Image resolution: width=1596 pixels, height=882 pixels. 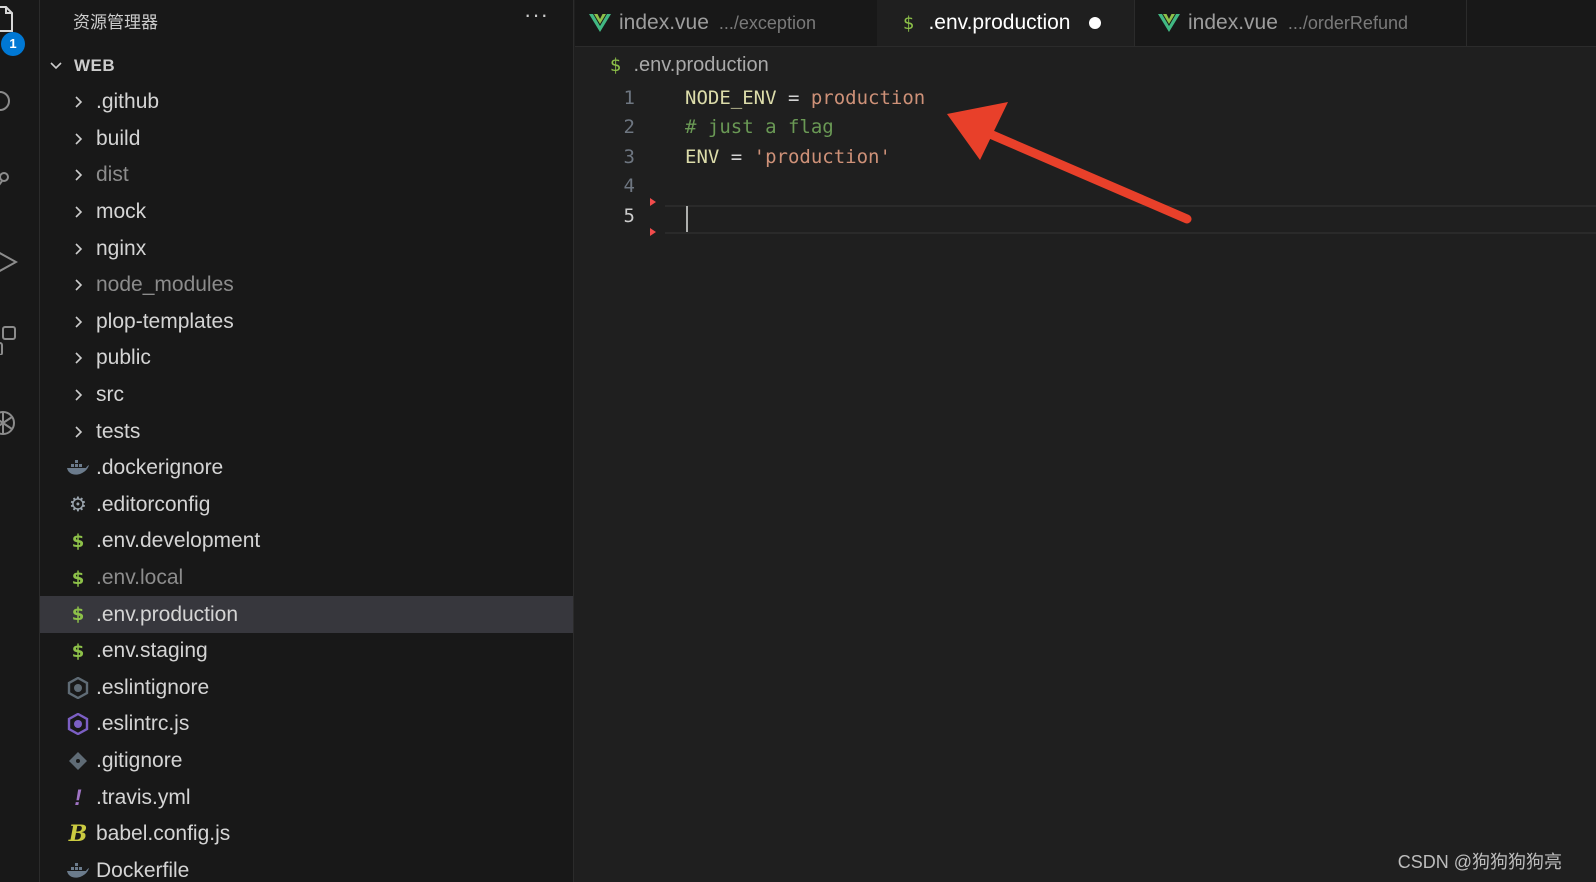 I want to click on breadcrumb-file: .env.production, so click(x=701, y=64).